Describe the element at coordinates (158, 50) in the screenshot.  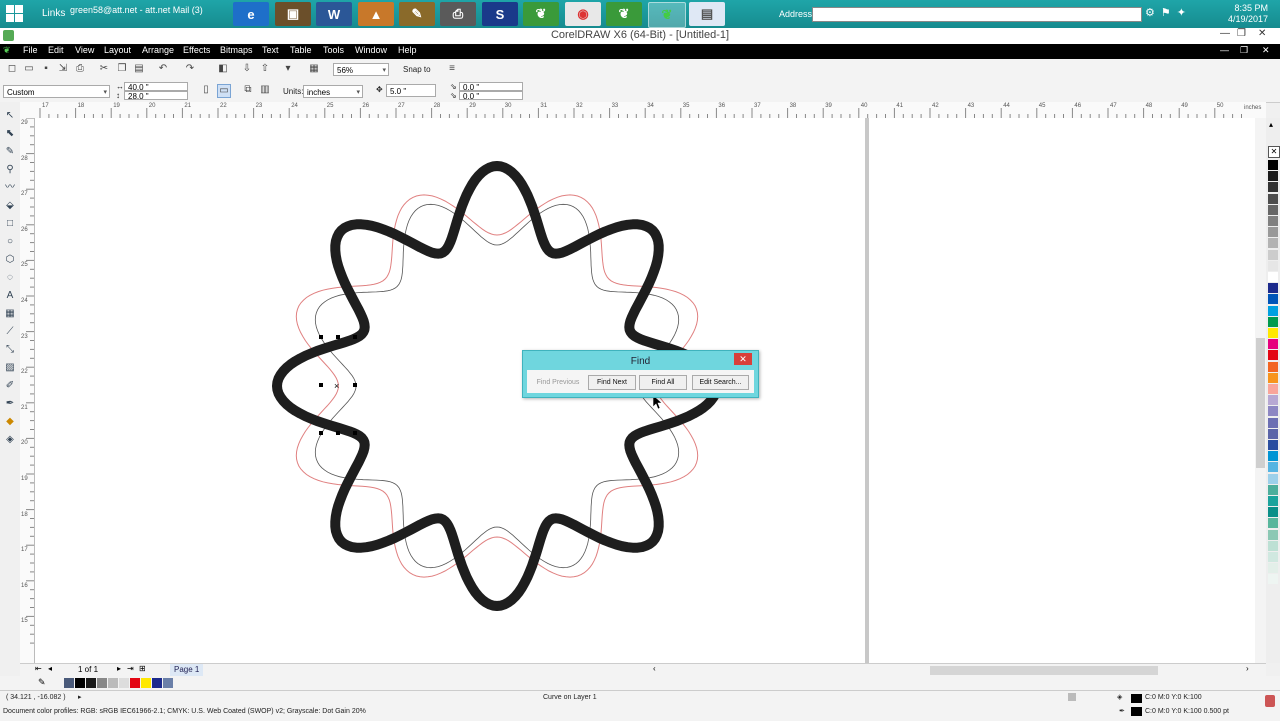
I see `menu-arrange: Arrange` at that location.